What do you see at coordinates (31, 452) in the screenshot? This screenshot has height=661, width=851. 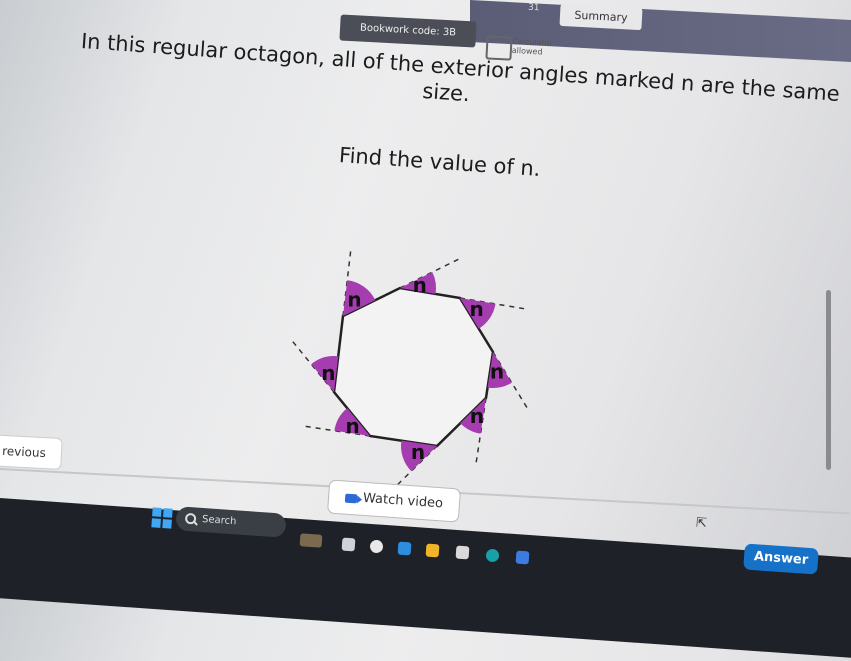 I see `previous-button: revious` at bounding box center [31, 452].